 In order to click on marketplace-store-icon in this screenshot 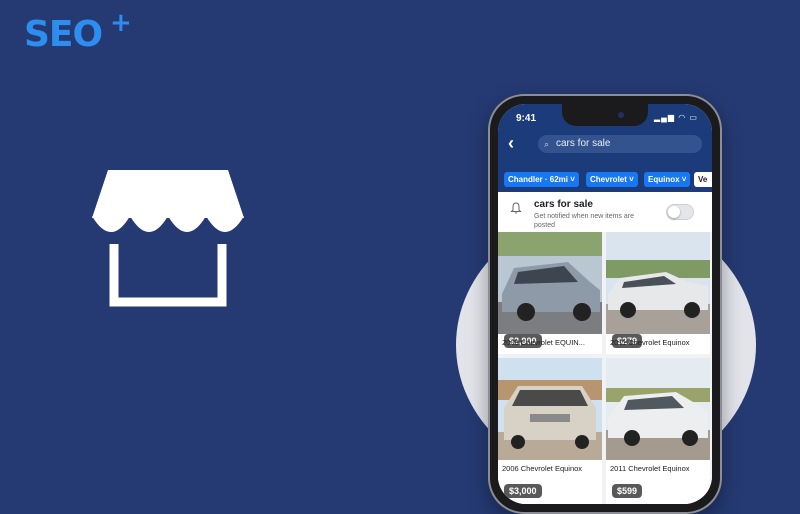, I will do `click(168, 238)`.